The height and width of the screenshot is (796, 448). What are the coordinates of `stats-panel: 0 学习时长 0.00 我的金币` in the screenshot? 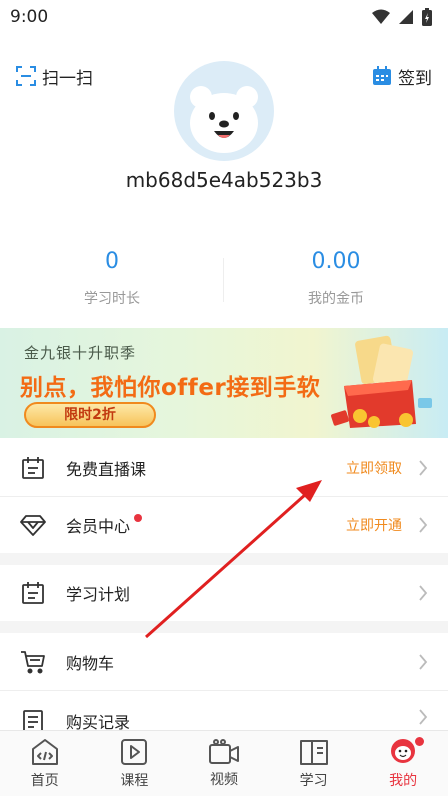 It's located at (224, 280).